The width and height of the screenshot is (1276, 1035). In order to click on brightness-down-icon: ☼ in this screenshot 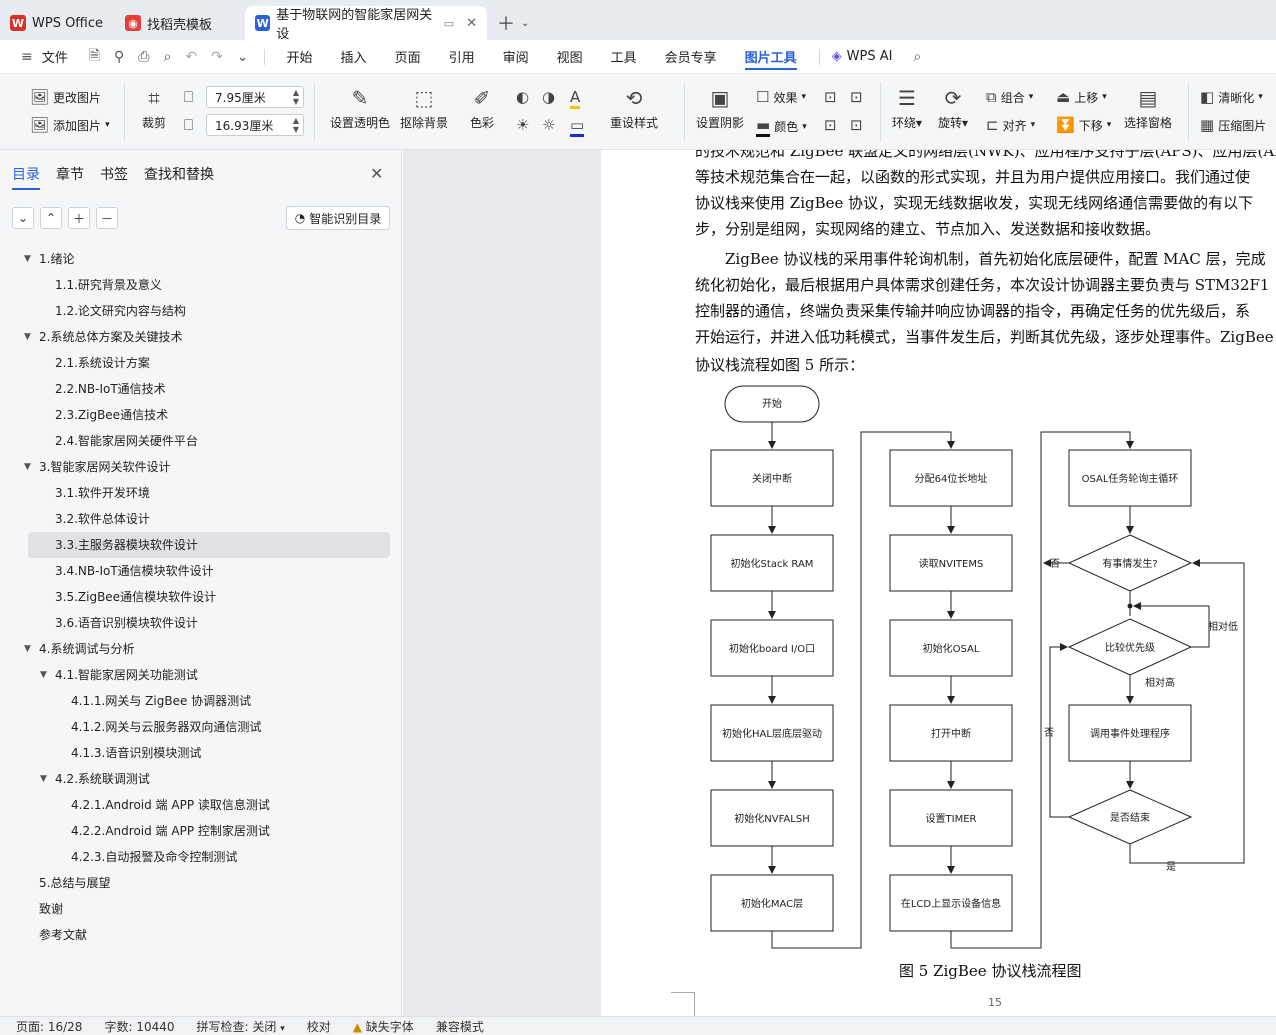, I will do `click(548, 125)`.